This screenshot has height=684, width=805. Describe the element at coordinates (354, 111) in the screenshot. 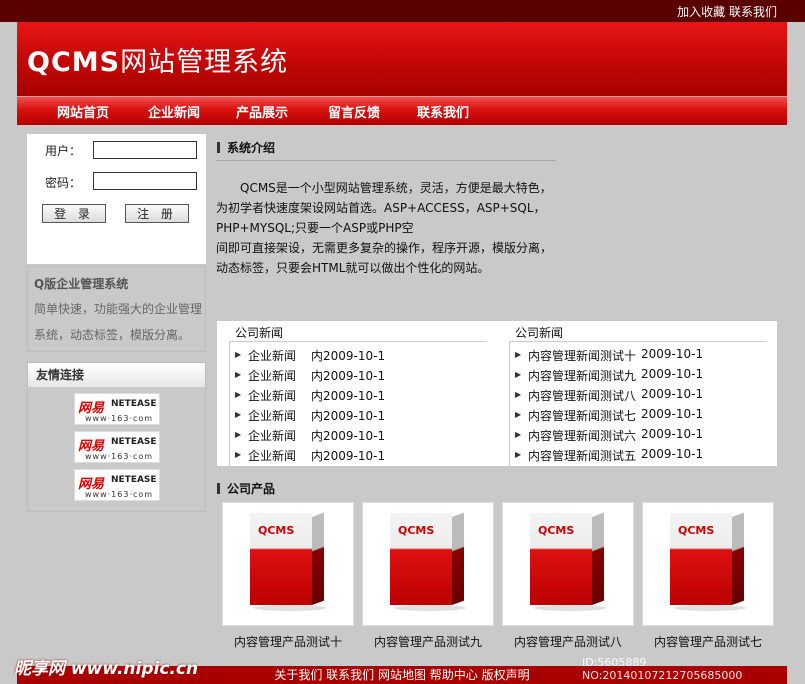

I see `nav-feedback: 留言反馈` at that location.